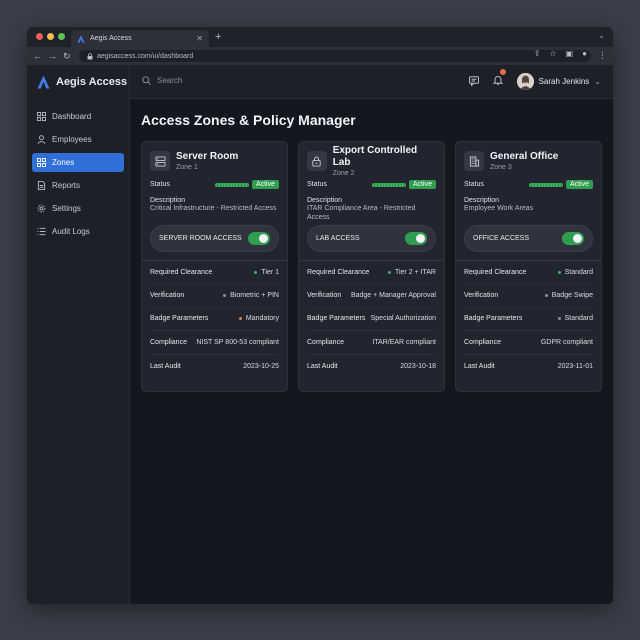 This screenshot has width=640, height=640. I want to click on reload-icon: ↻, so click(67, 56).